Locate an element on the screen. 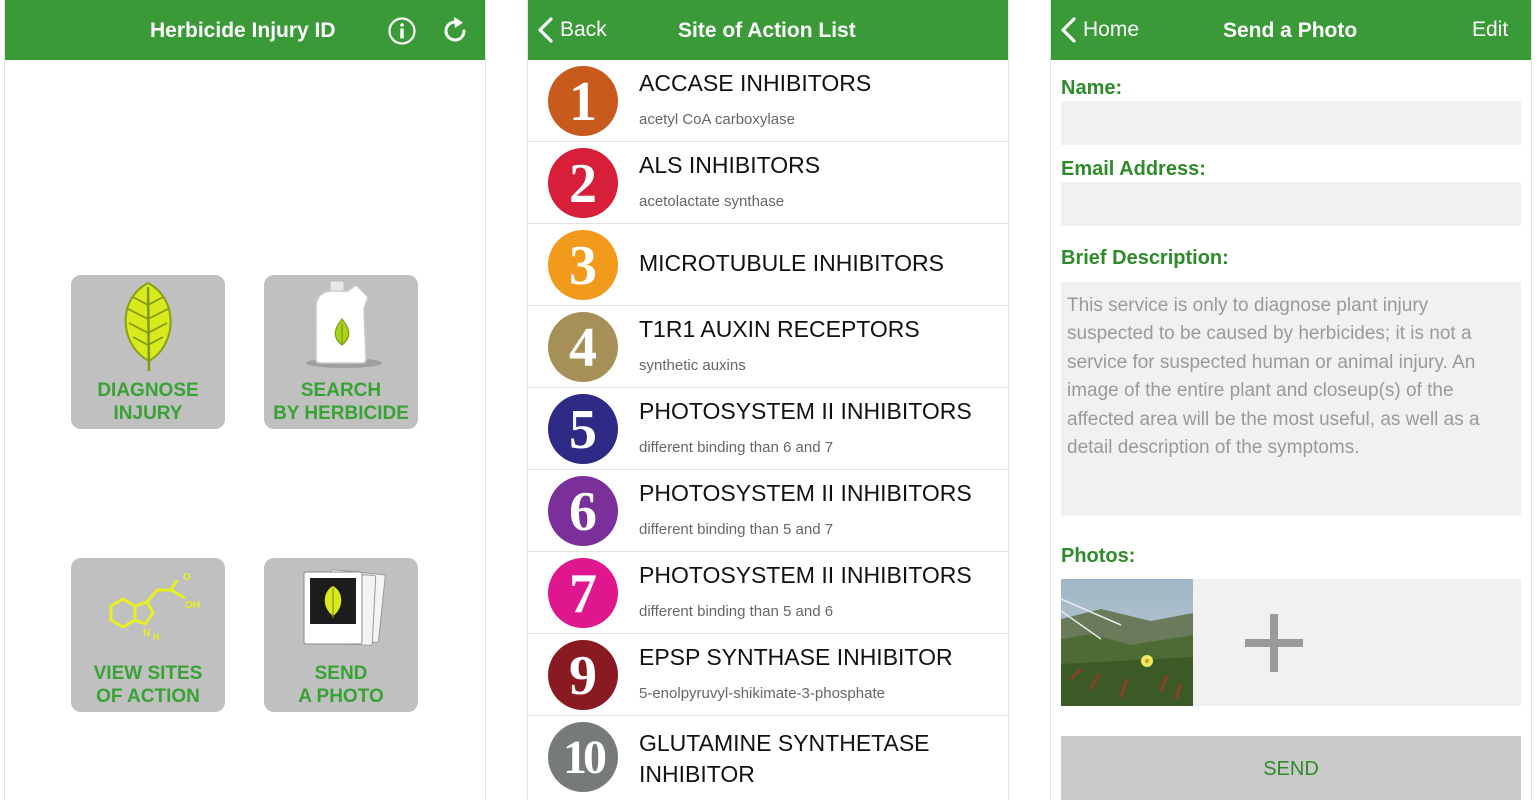 The image size is (1540, 800). soa-item-subtitle: different binding than 5 and 6 is located at coordinates (736, 611).